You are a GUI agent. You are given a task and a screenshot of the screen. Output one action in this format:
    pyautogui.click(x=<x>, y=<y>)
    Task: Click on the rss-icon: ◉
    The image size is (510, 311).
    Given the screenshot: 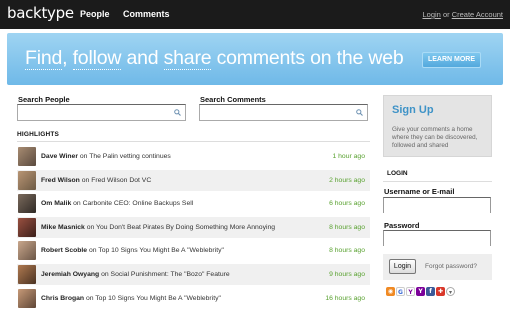 What is the action you would take?
    pyautogui.click(x=390, y=291)
    